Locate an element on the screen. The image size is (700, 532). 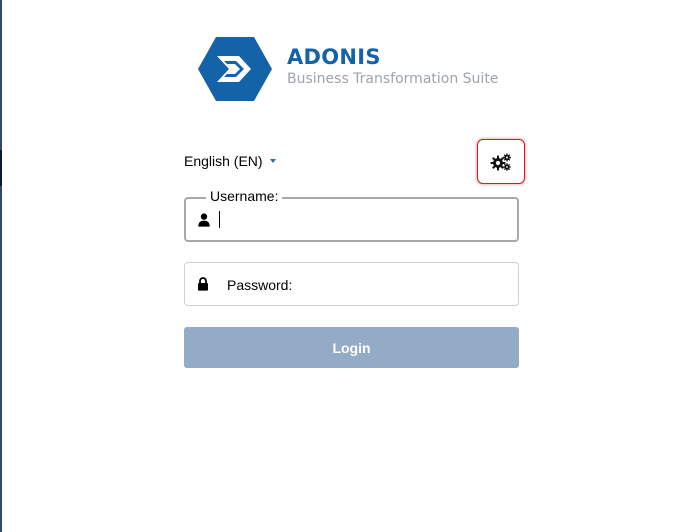
brand-logo: ADONIS Business Transformation Suite is located at coordinates (352, 71).